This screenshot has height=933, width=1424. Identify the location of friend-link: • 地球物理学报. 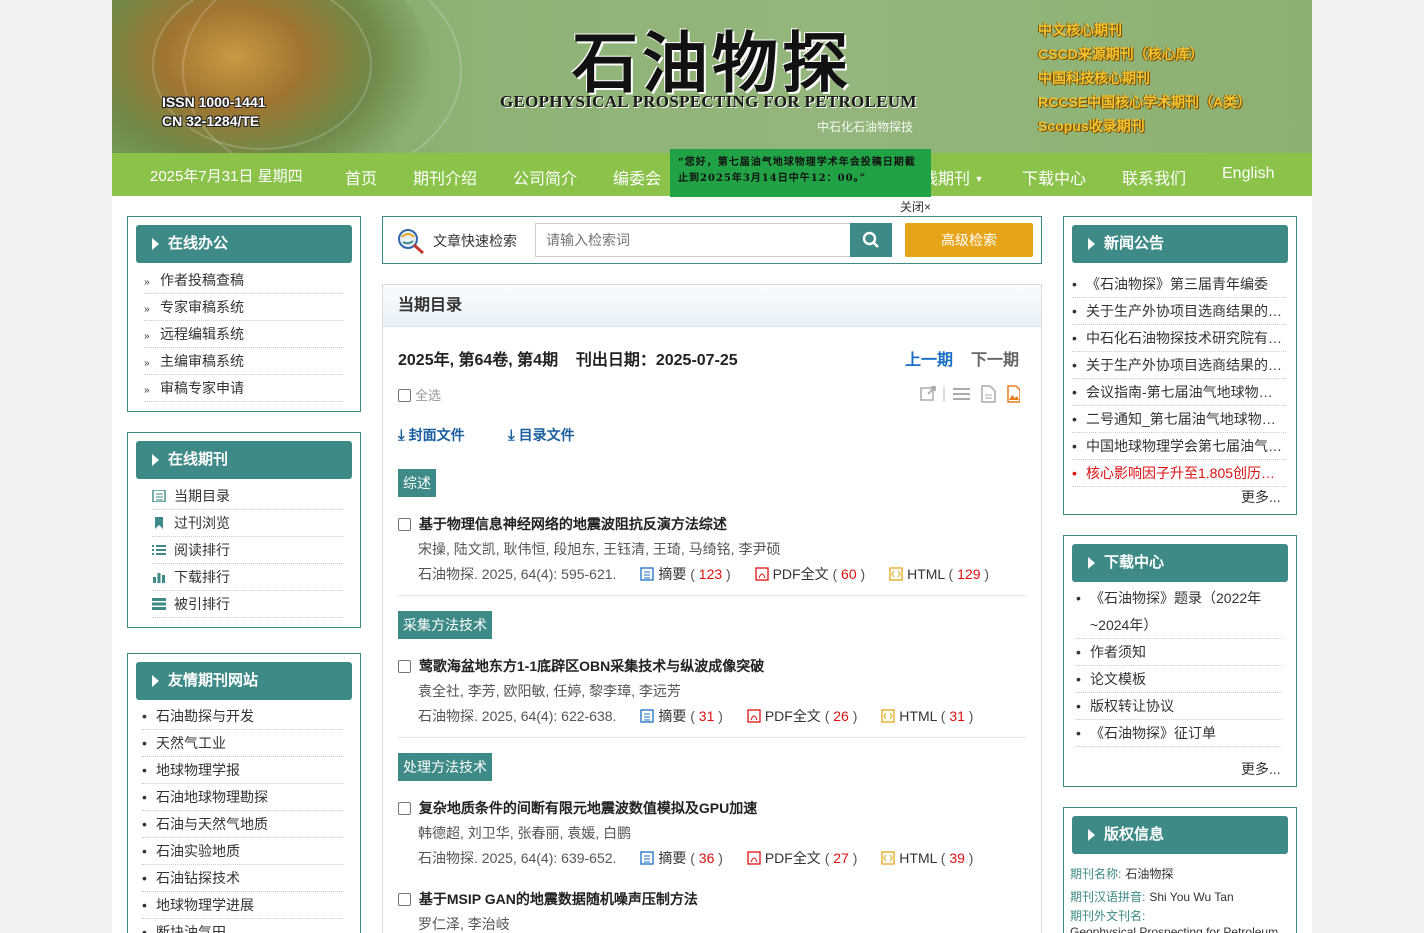
(243, 770).